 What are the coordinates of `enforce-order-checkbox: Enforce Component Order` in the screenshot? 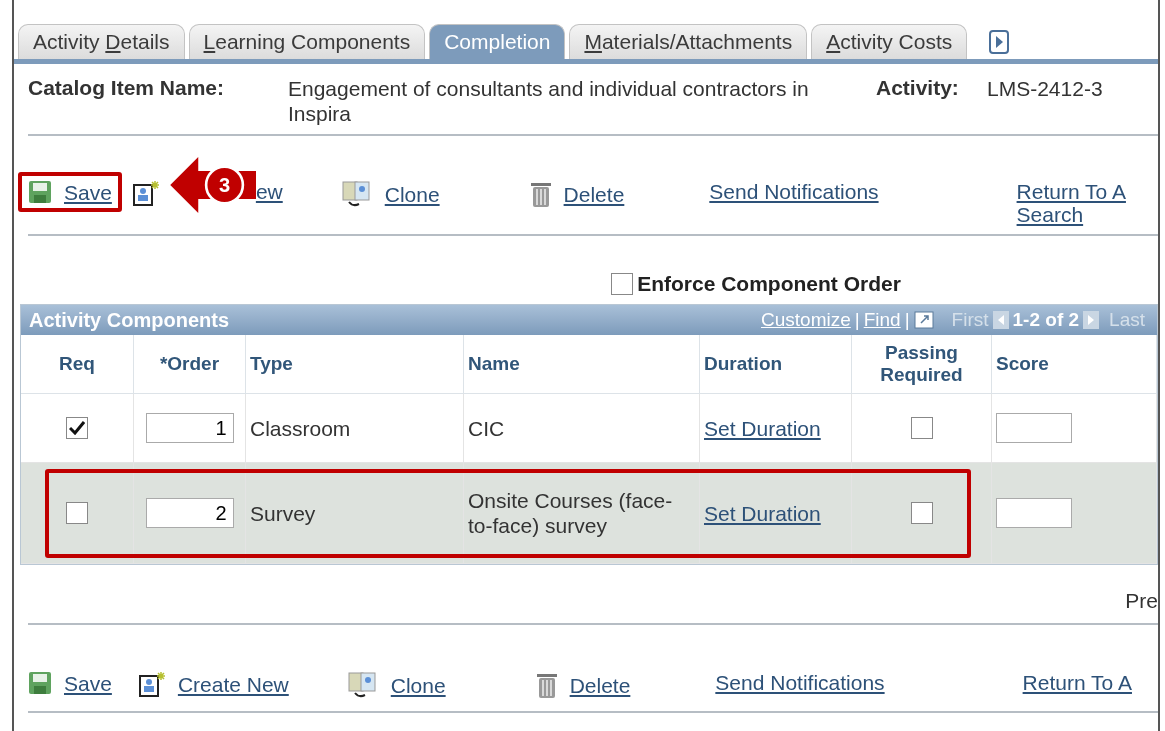 It's located at (756, 284).